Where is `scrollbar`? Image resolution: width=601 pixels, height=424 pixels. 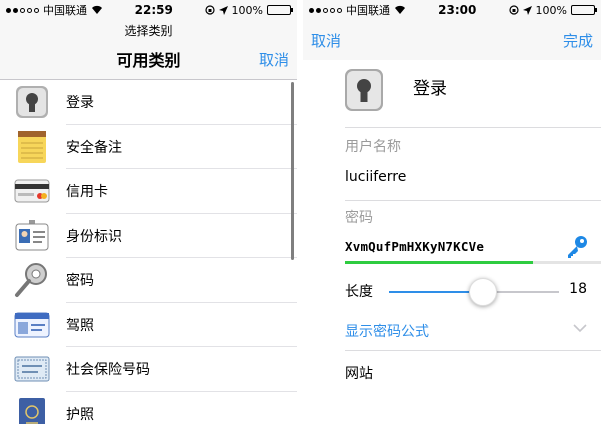
scrollbar is located at coordinates (292, 171).